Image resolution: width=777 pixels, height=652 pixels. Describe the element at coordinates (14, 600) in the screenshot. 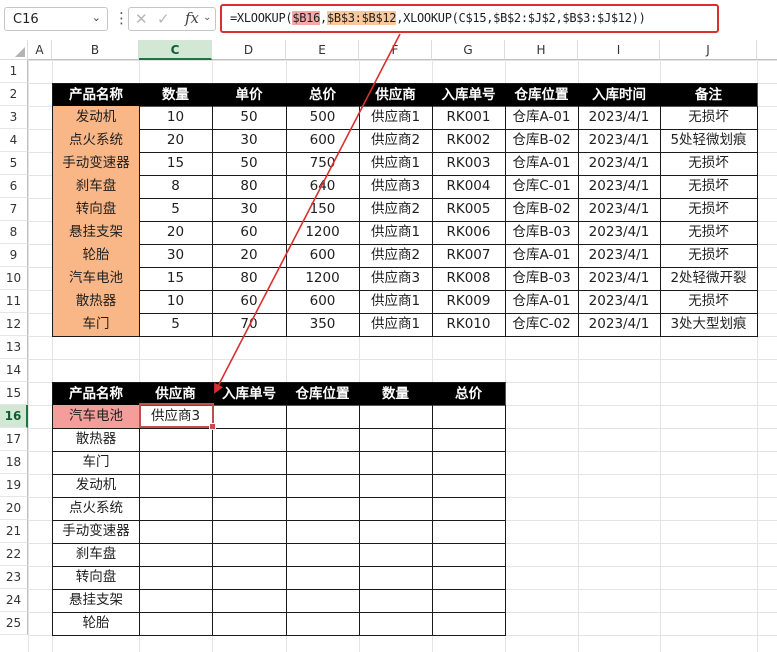

I see `row-header-24: 24` at that location.